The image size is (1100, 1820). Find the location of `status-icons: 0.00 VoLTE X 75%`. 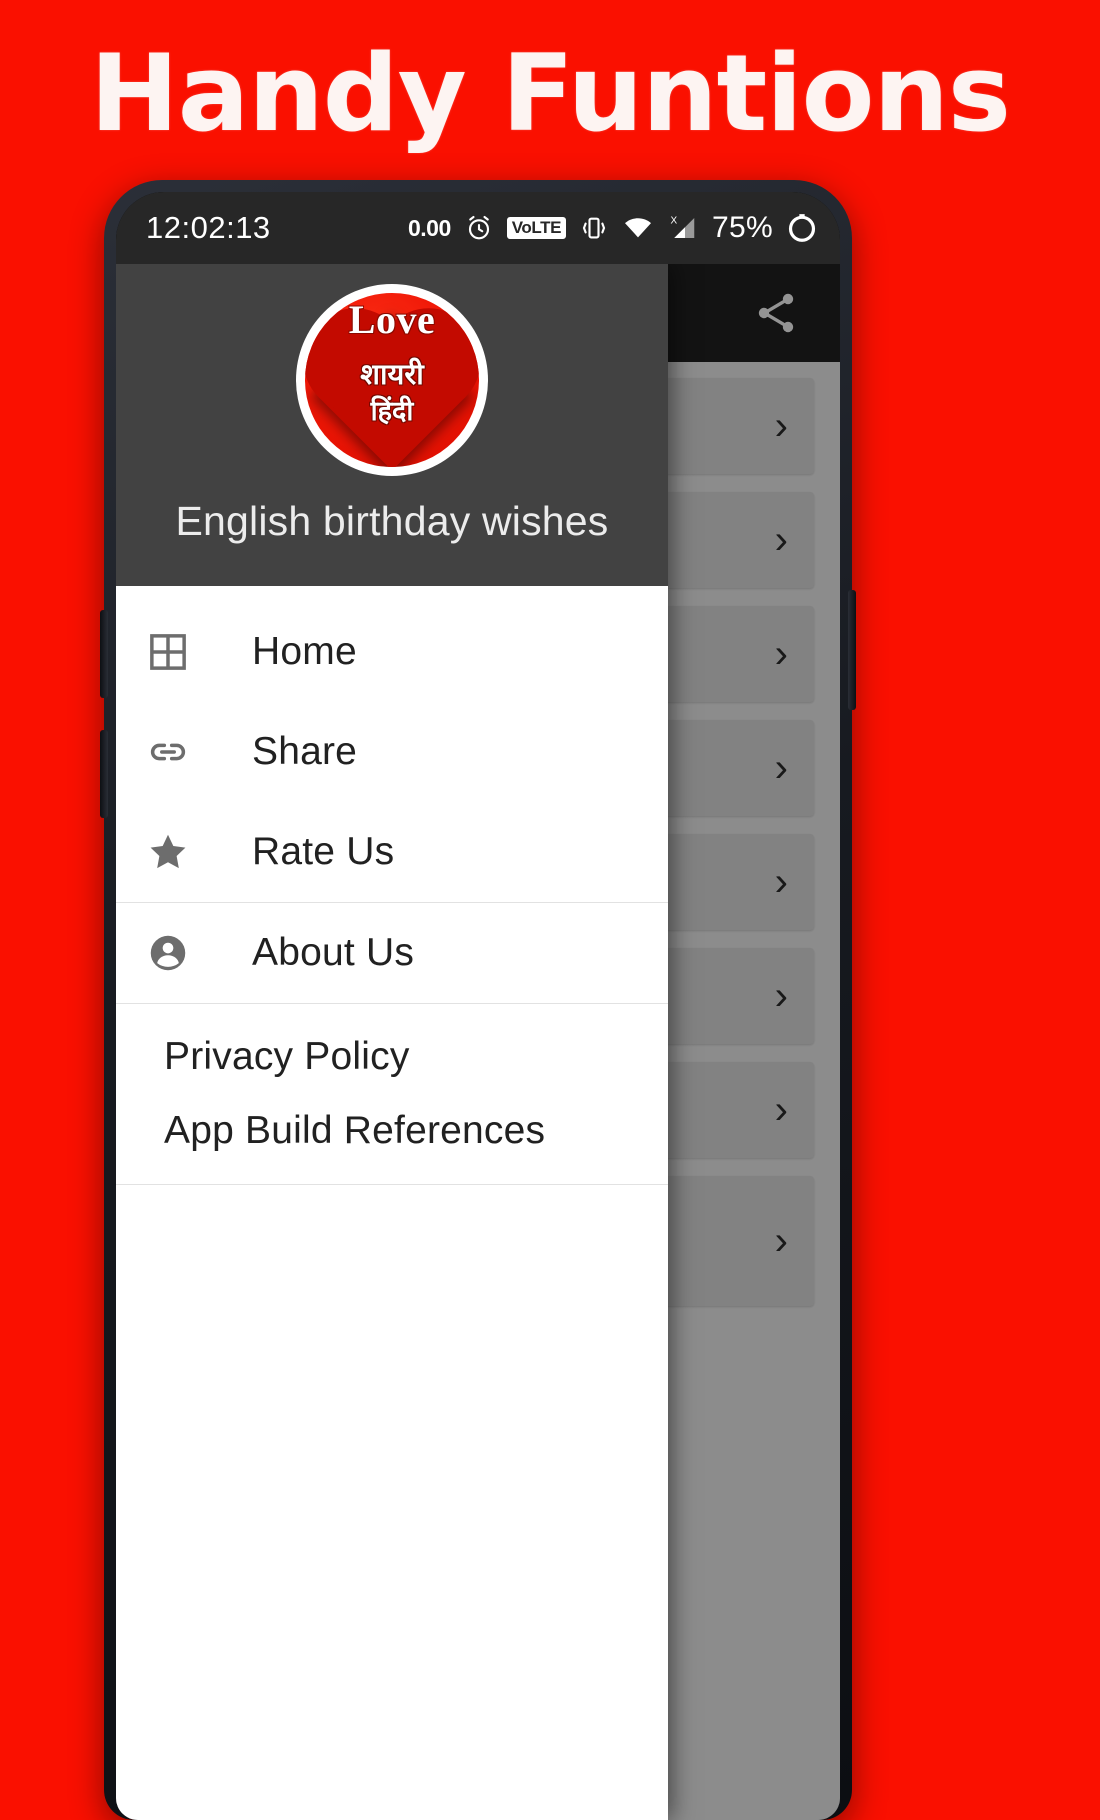

status-icons: 0.00 VoLTE X 75% is located at coordinates (613, 228).